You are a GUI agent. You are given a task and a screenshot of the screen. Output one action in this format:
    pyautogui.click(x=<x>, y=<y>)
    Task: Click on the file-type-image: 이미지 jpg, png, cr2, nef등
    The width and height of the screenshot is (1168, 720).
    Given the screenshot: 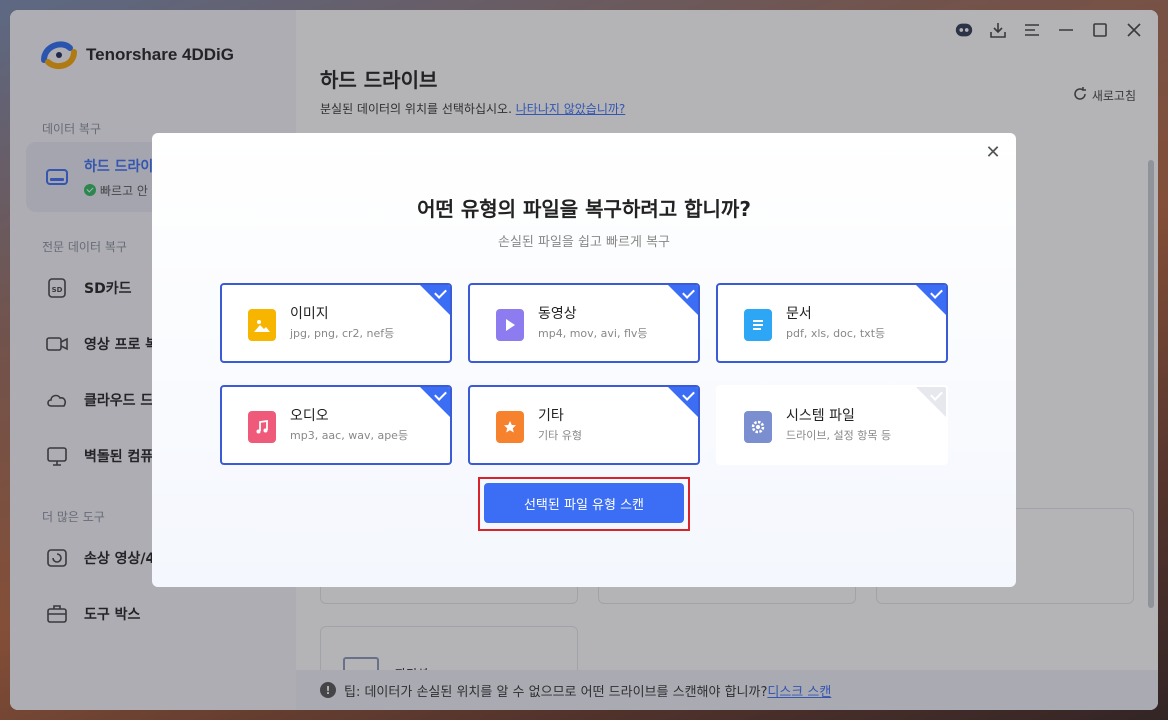 What is the action you would take?
    pyautogui.click(x=336, y=323)
    